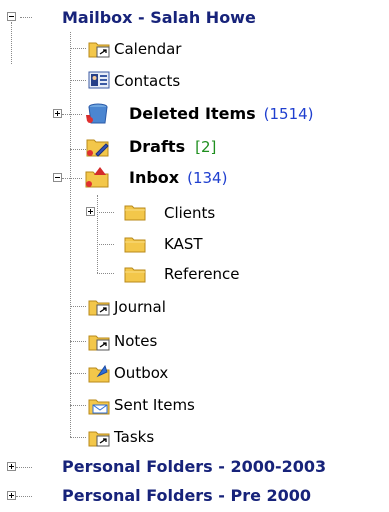 Image resolution: width=389 pixels, height=512 pixels. I want to click on folder-item-drafts: Drafts [2], so click(172, 147).